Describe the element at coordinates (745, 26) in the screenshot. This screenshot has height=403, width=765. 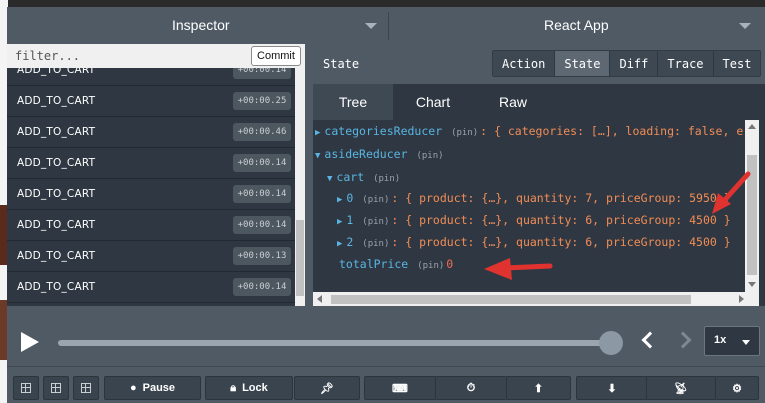
I see `app-dropdown-icon` at that location.